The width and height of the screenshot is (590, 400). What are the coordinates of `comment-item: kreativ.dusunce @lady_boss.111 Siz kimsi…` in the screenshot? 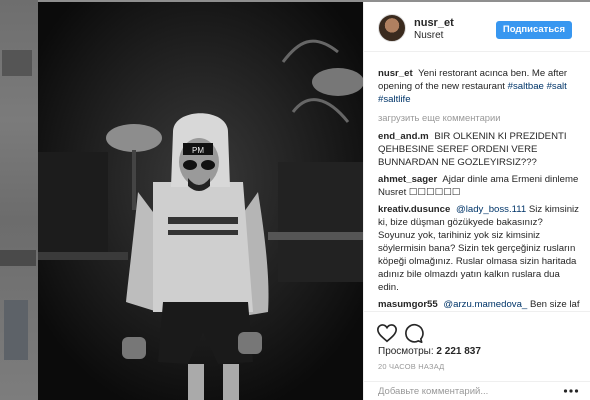 It's located at (479, 248).